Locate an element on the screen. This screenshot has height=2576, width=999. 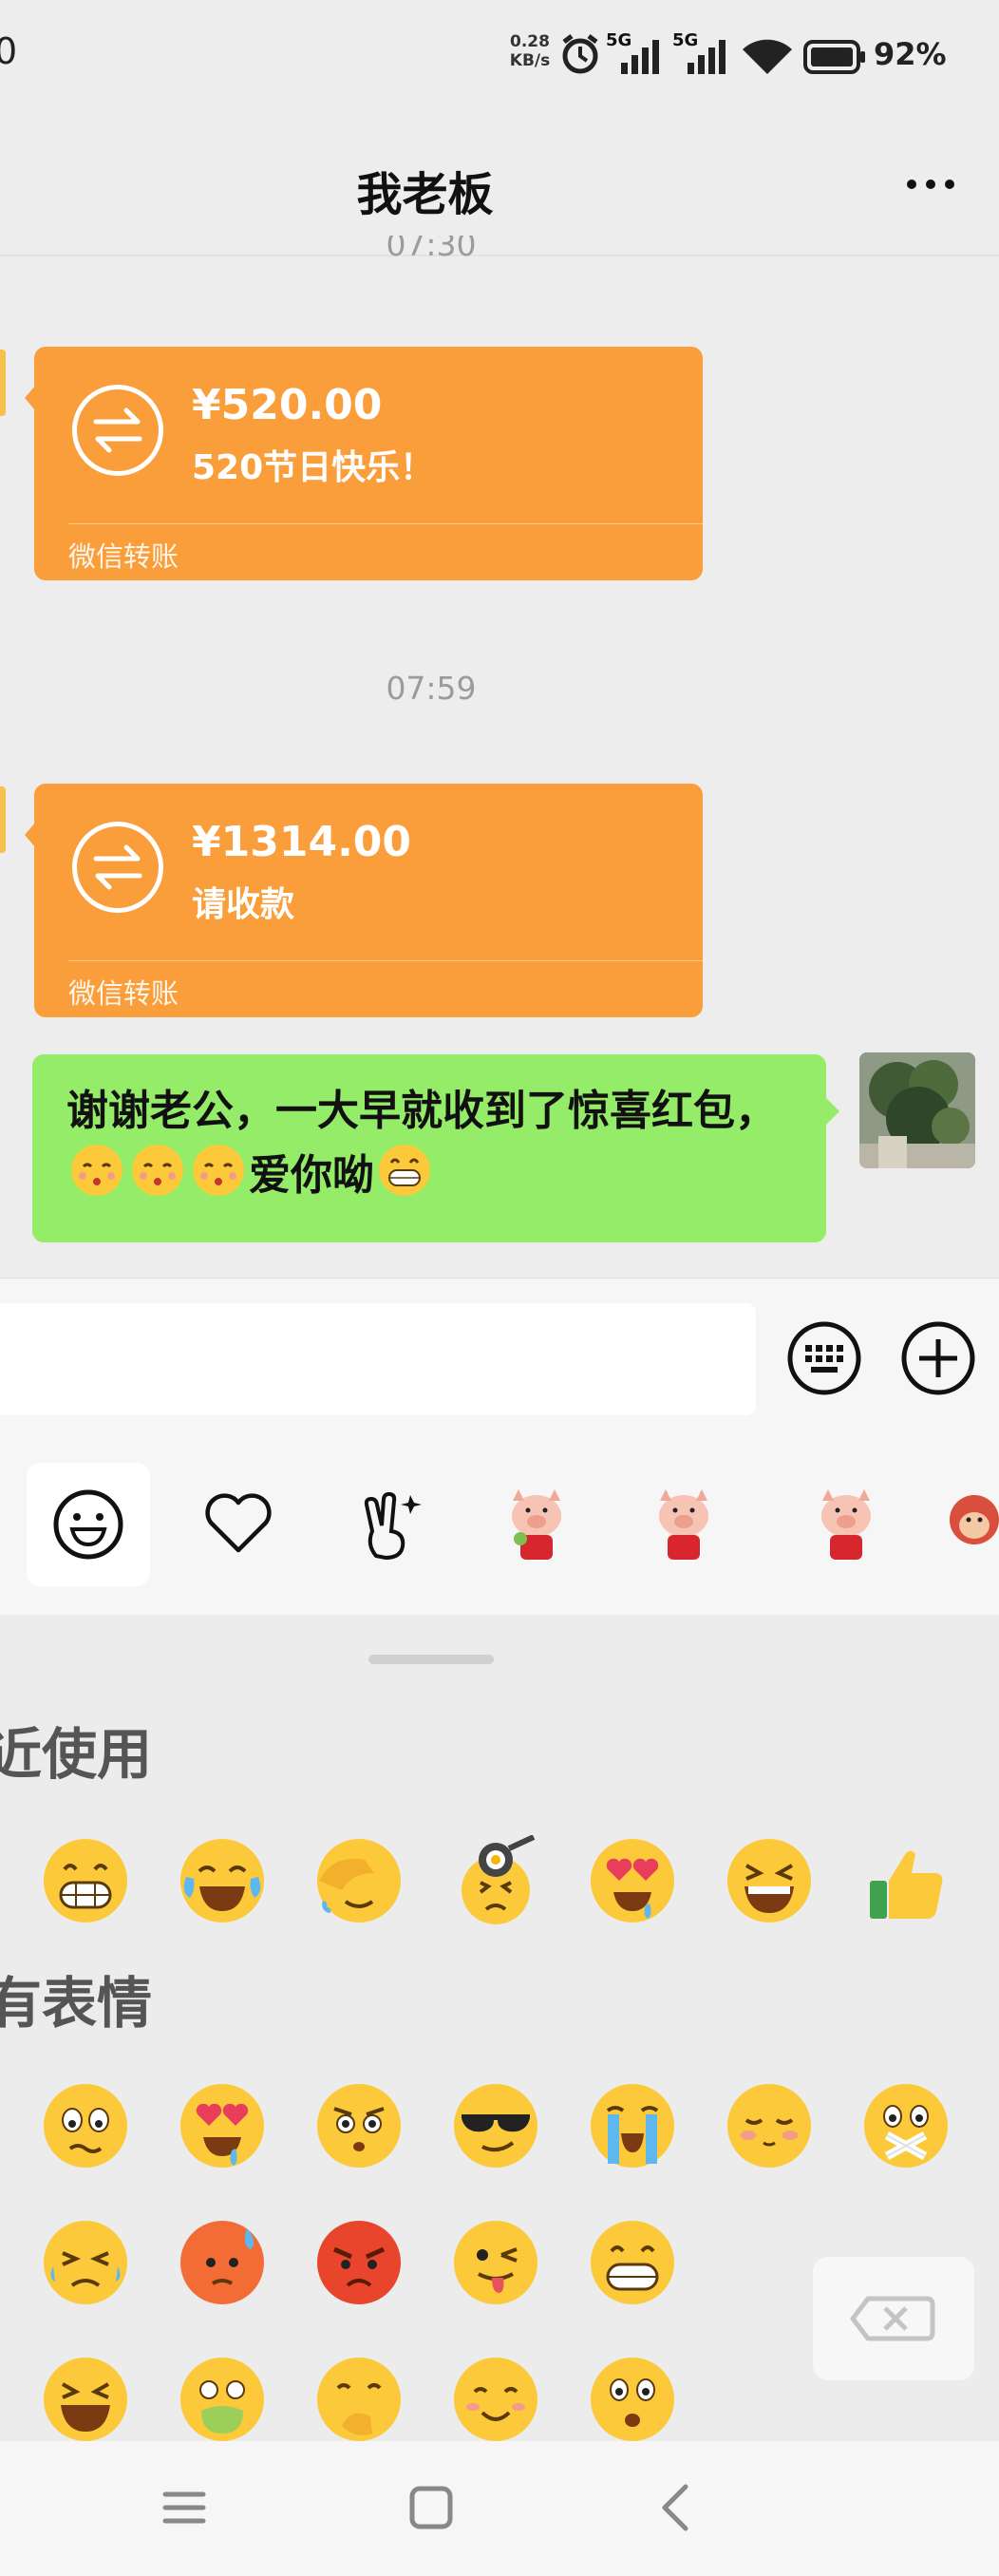
wifi-icon is located at coordinates (767, 56).